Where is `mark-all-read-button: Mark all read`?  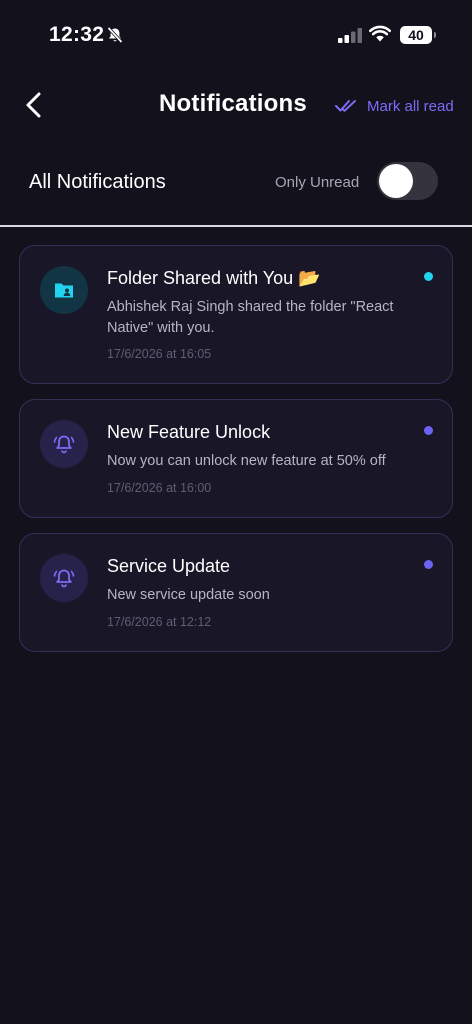
mark-all-read-button: Mark all read is located at coordinates (394, 106).